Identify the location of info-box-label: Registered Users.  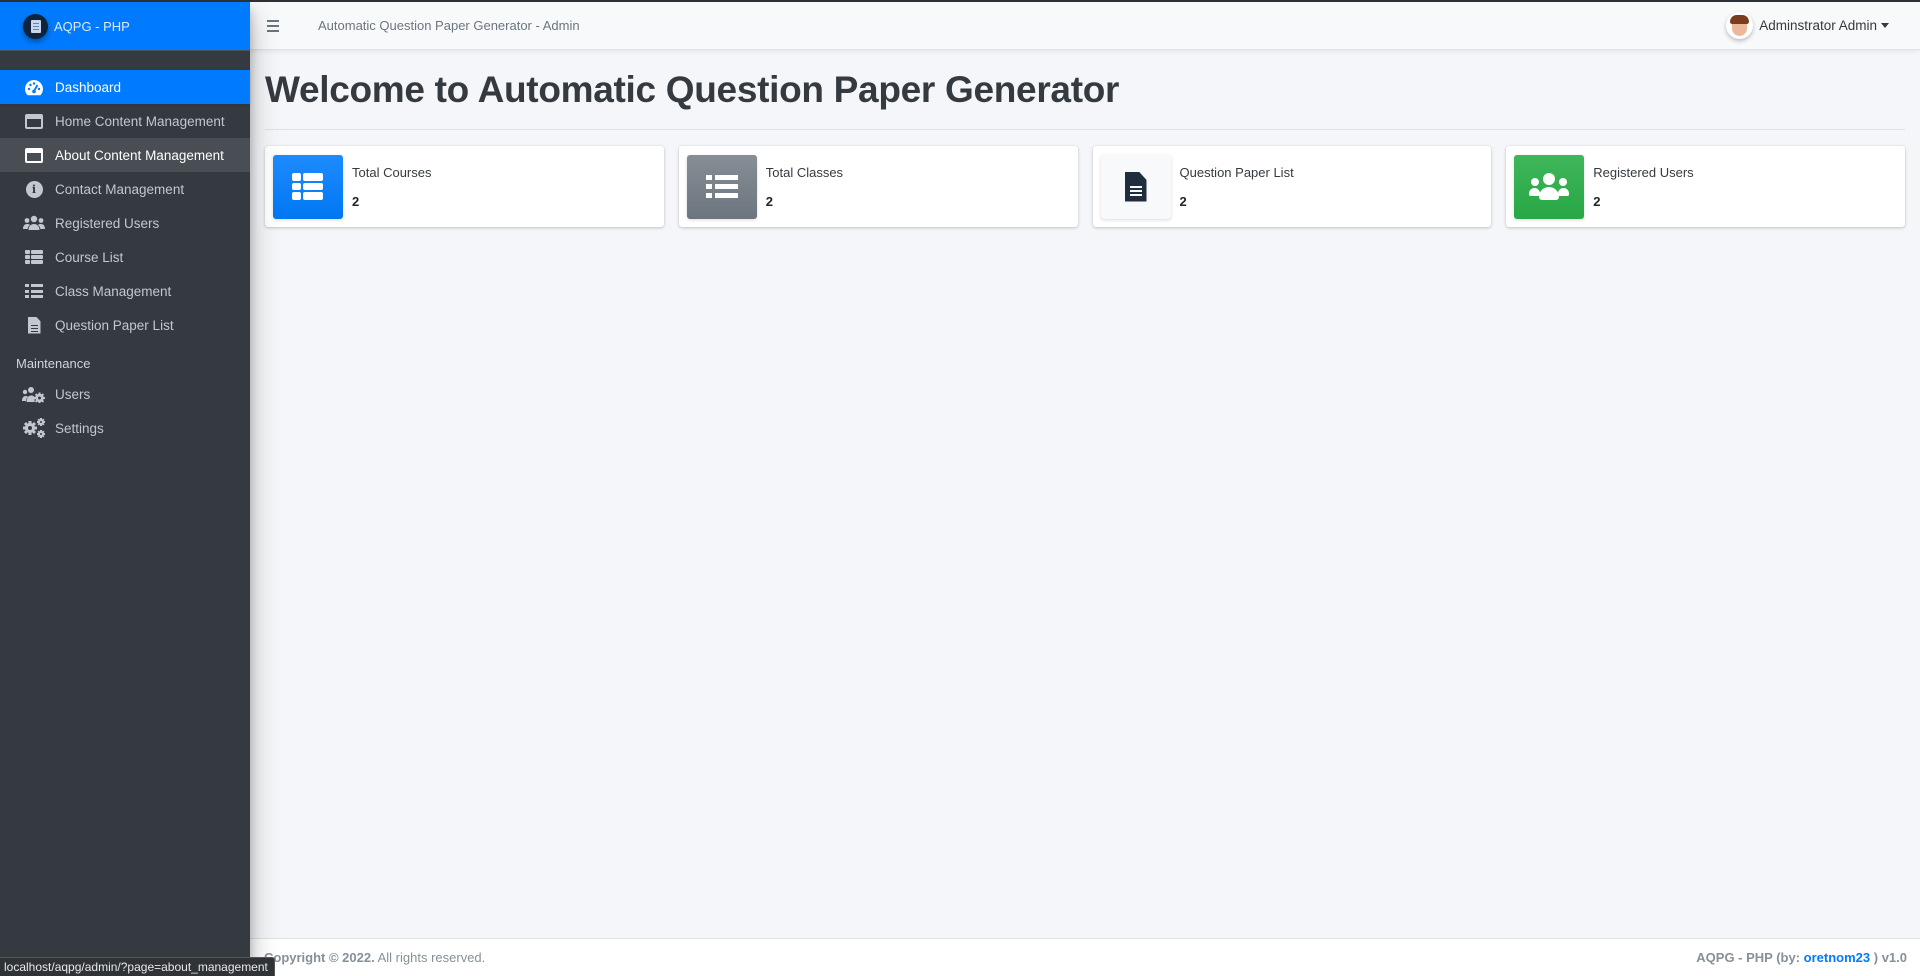
(1643, 172).